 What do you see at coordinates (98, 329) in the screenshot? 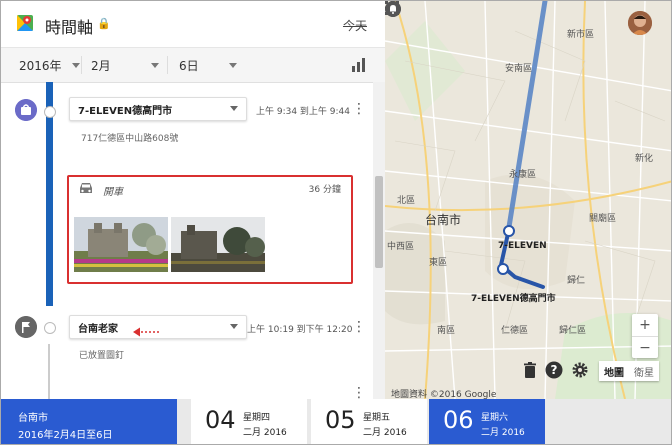
I see `place-name: 台南老家` at bounding box center [98, 329].